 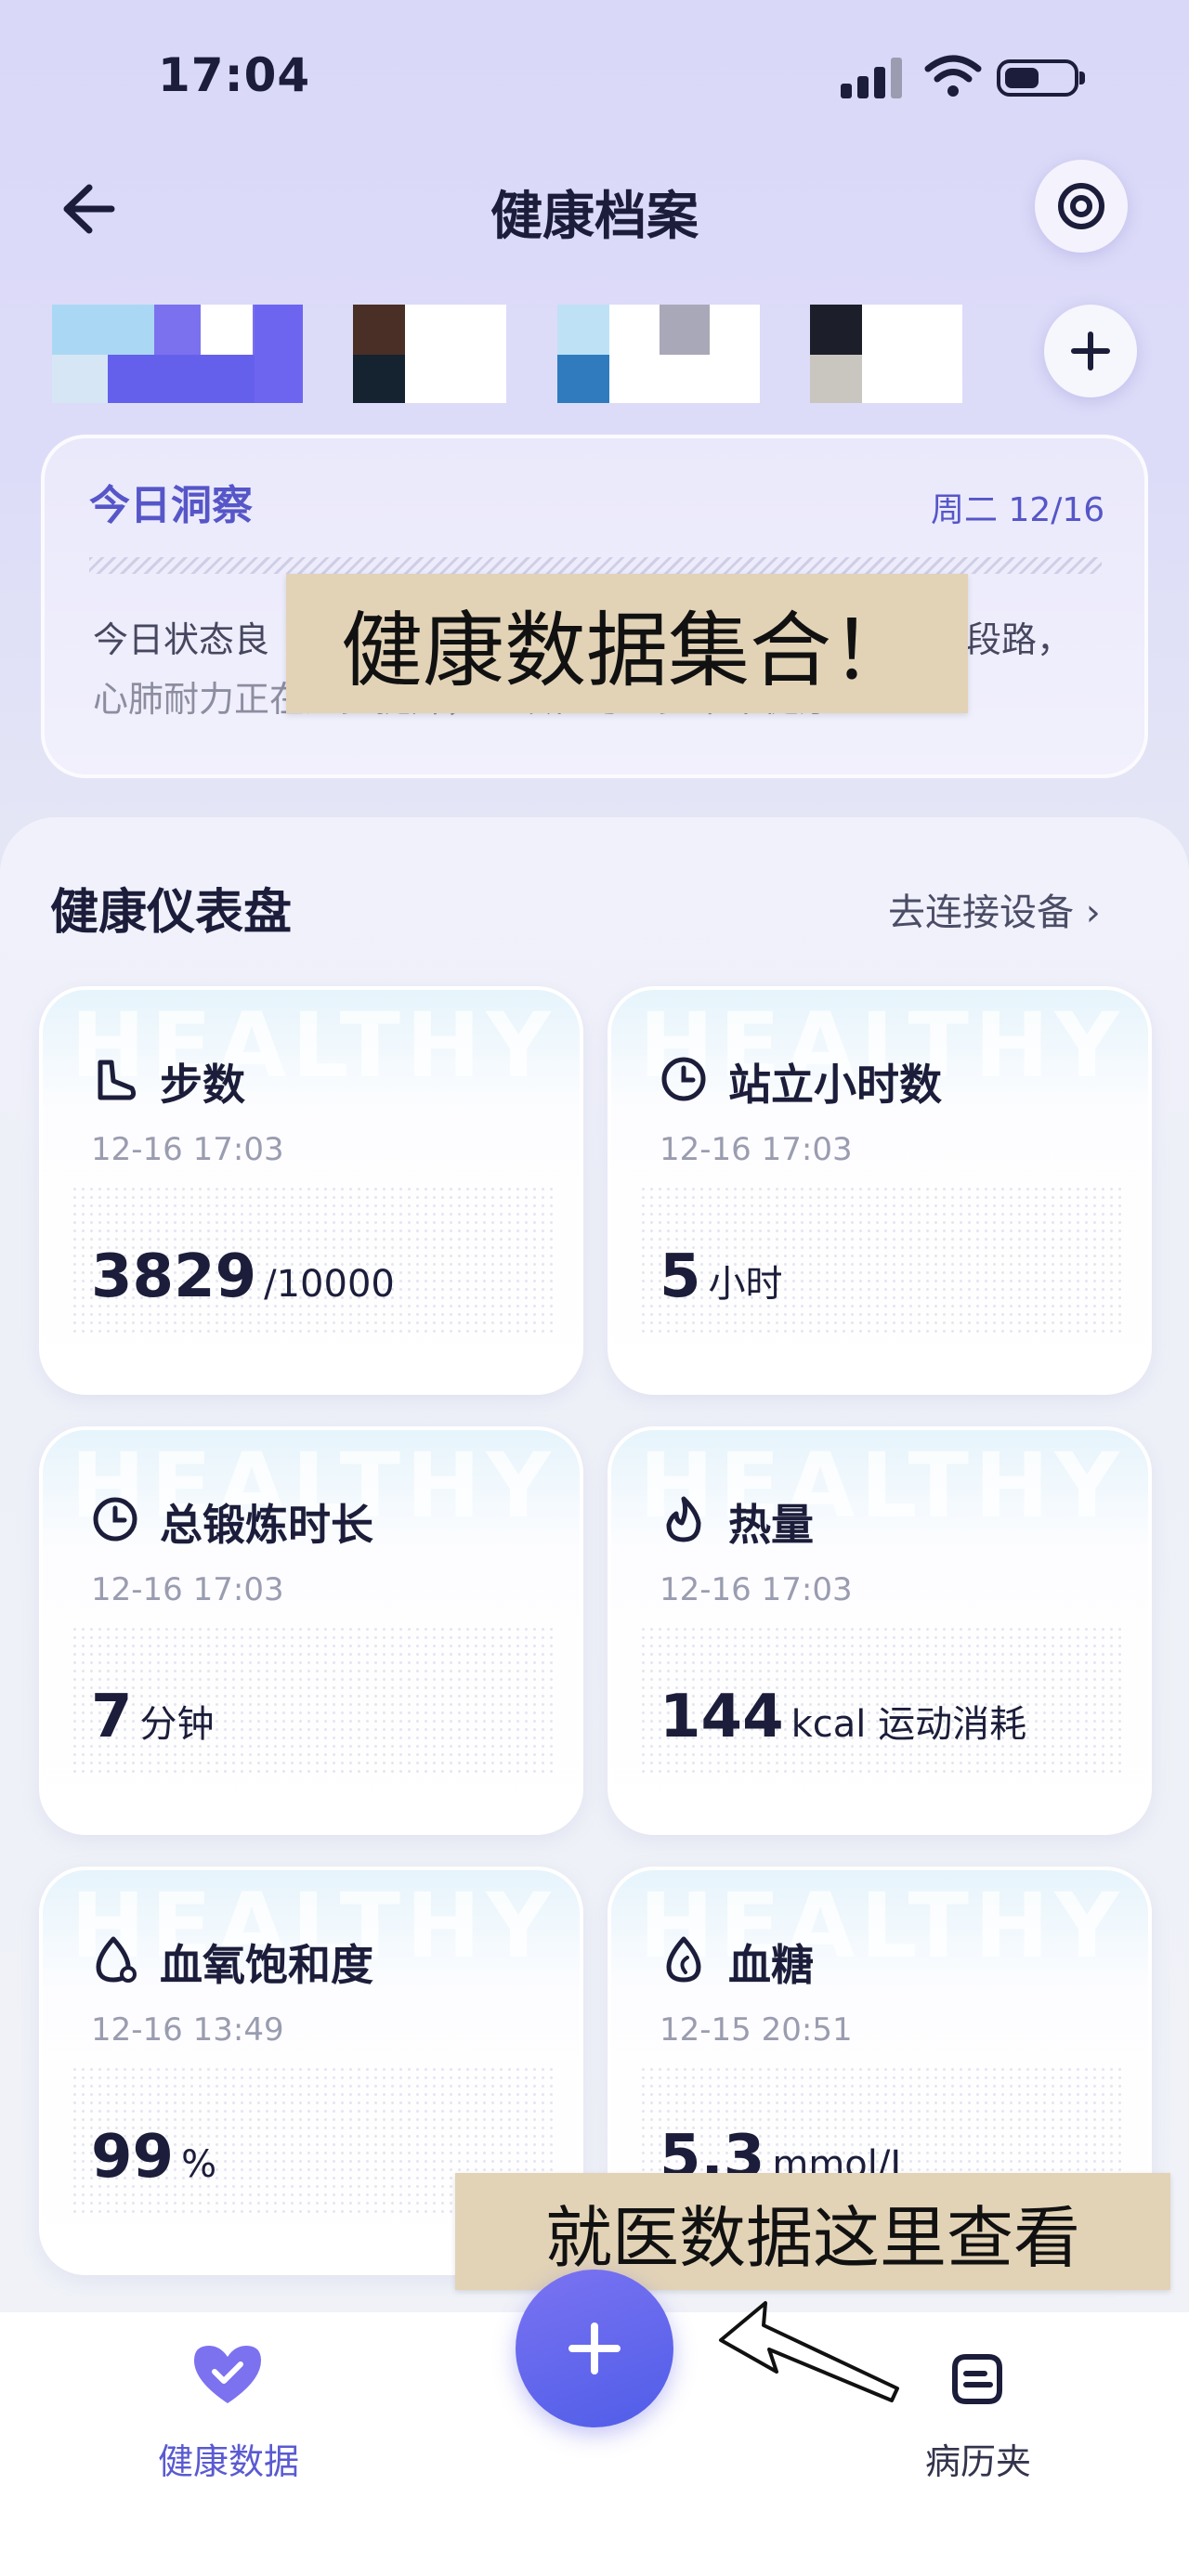 I want to click on metric-card-steps: HEALTHY 步数 12-16 17:03 3829/10000, so click(x=311, y=1191).